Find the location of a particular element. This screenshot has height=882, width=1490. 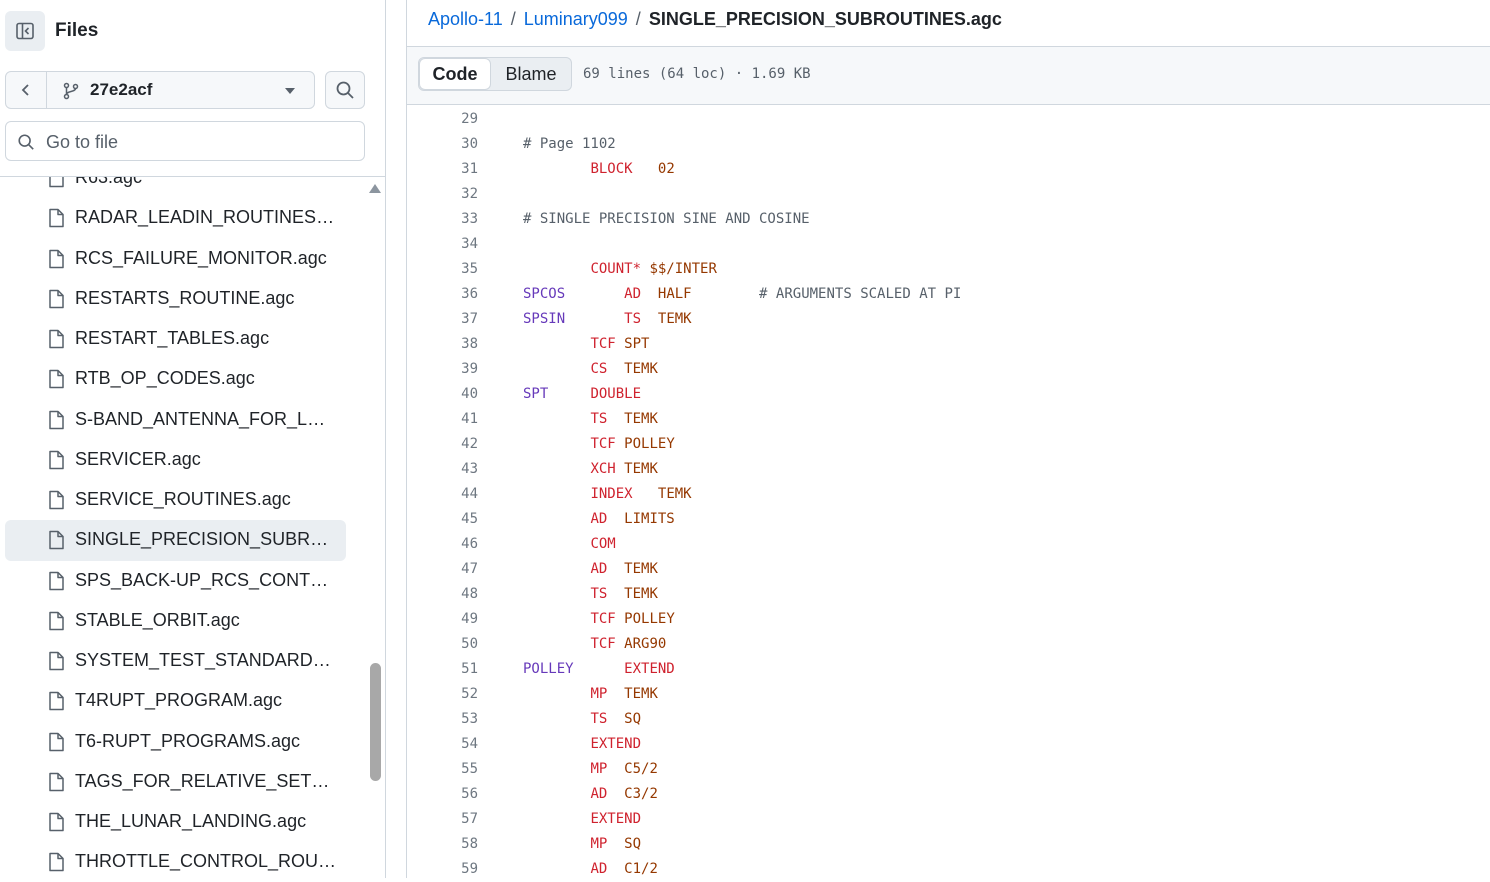

line-number: 42 is located at coordinates (452, 444).